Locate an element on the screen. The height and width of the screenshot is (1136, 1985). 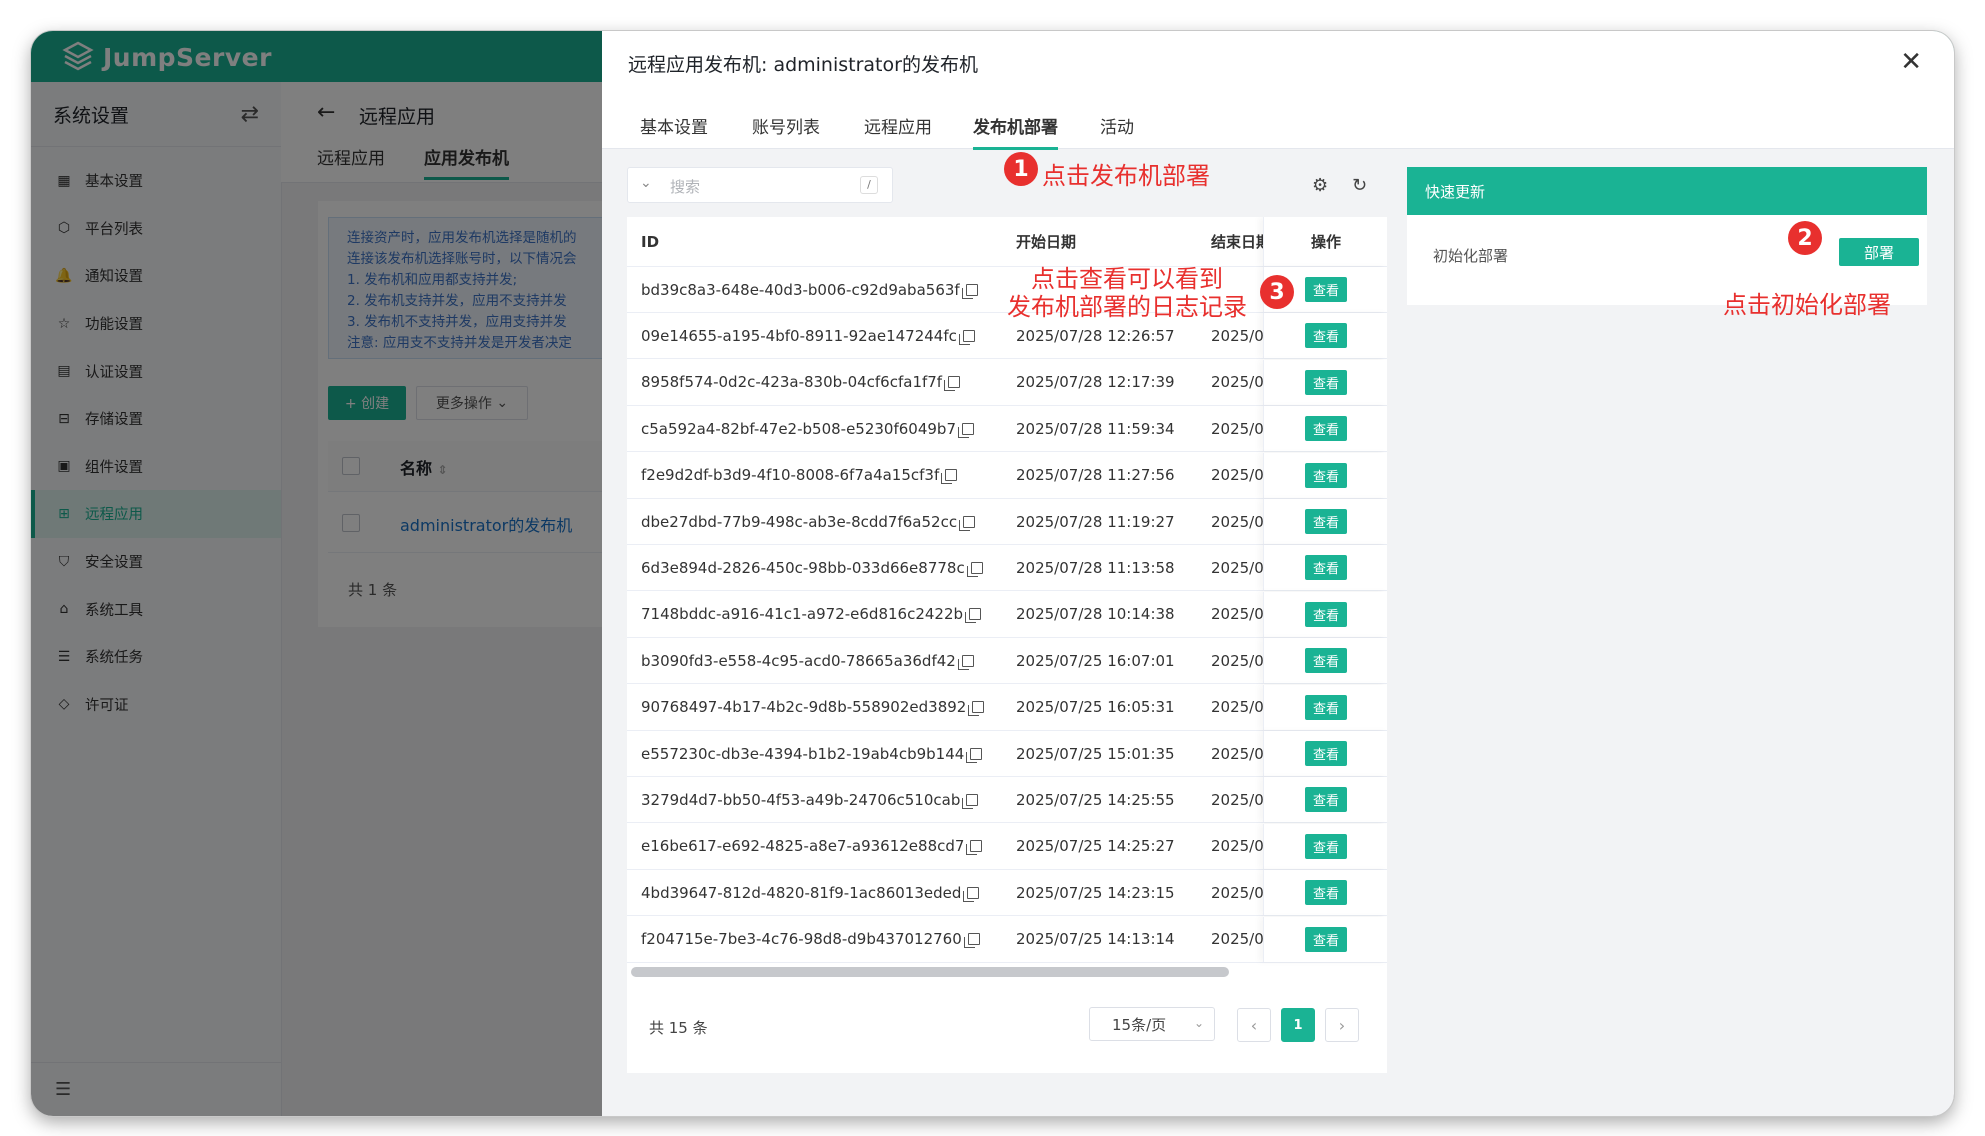
search-placeholder: 搜索 is located at coordinates (685, 187).